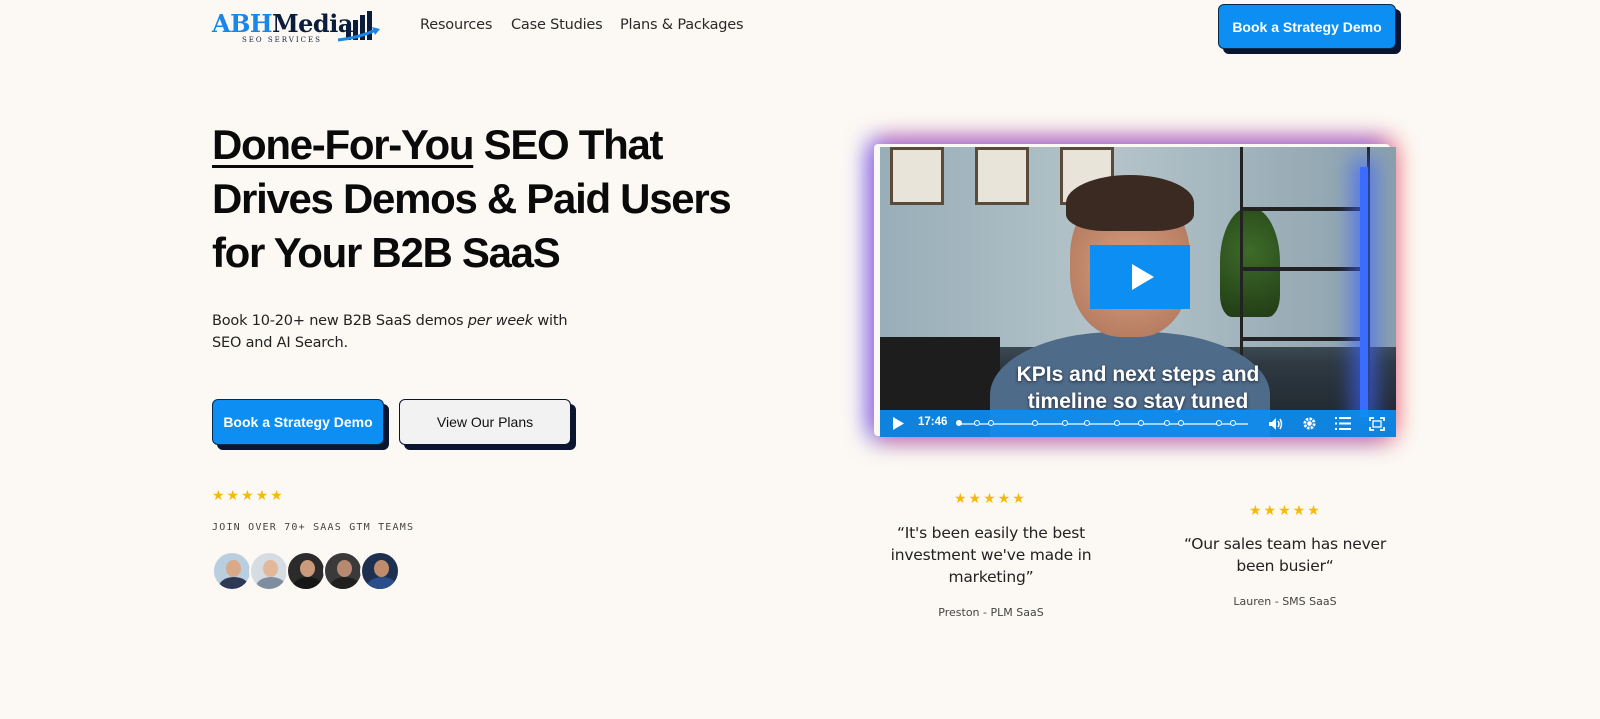 This screenshot has width=1600, height=719. Describe the element at coordinates (1102, 423) in the screenshot. I see `video-progress-track` at that location.